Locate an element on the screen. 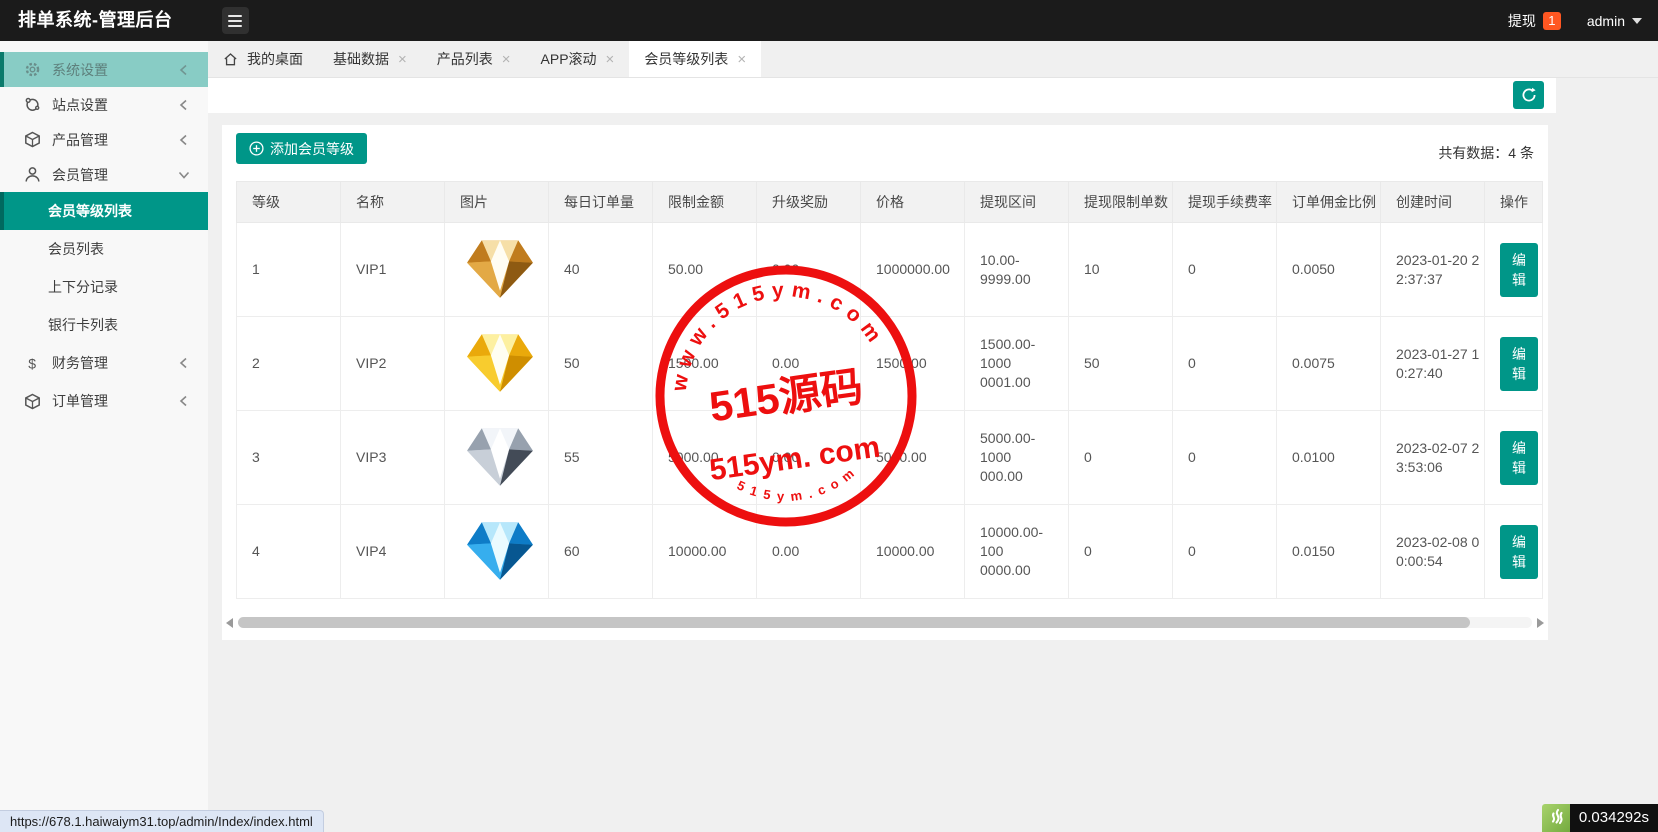 This screenshot has height=832, width=1658. cell-level: 3 is located at coordinates (288, 457).